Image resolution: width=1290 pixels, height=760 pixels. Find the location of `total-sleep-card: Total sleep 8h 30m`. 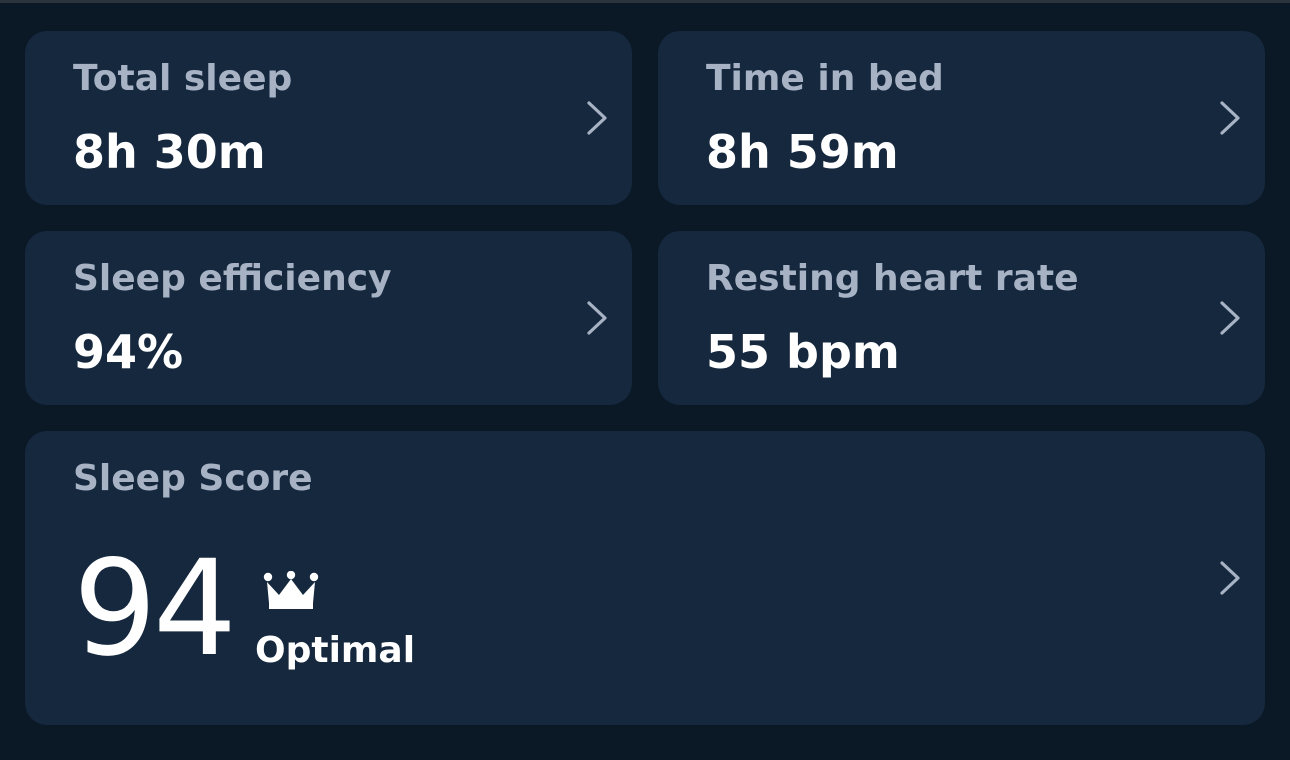

total-sleep-card: Total sleep 8h 30m is located at coordinates (328, 118).